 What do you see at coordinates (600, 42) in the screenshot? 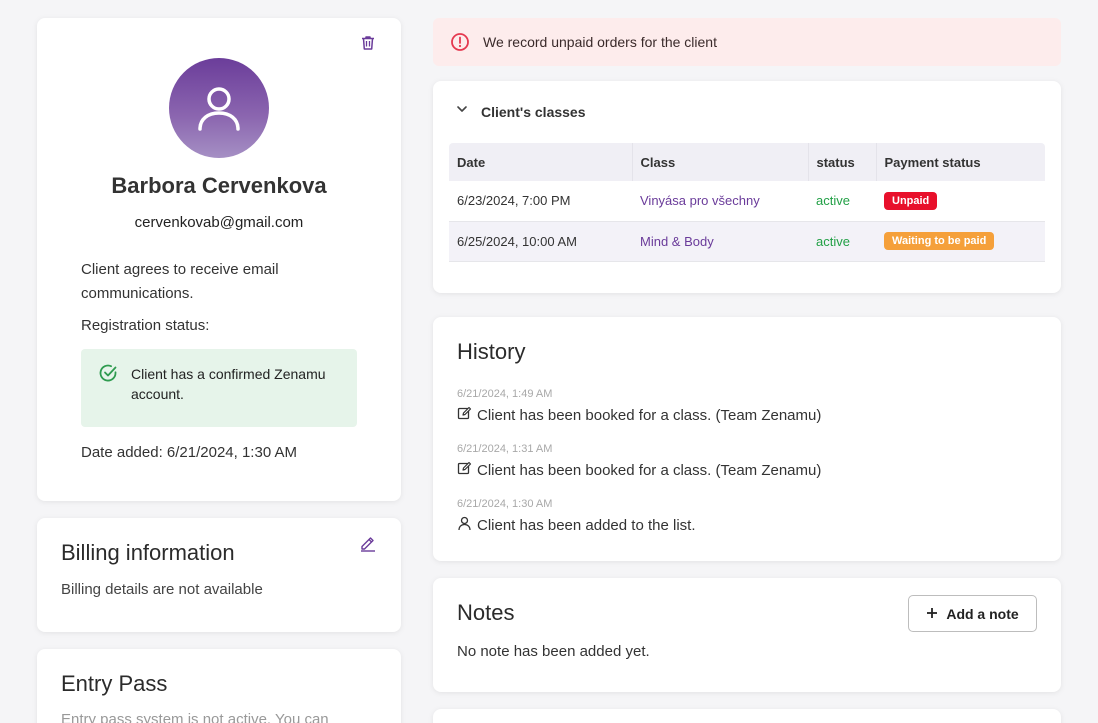
I see `alert-text: We record unpaid orders for the client` at bounding box center [600, 42].